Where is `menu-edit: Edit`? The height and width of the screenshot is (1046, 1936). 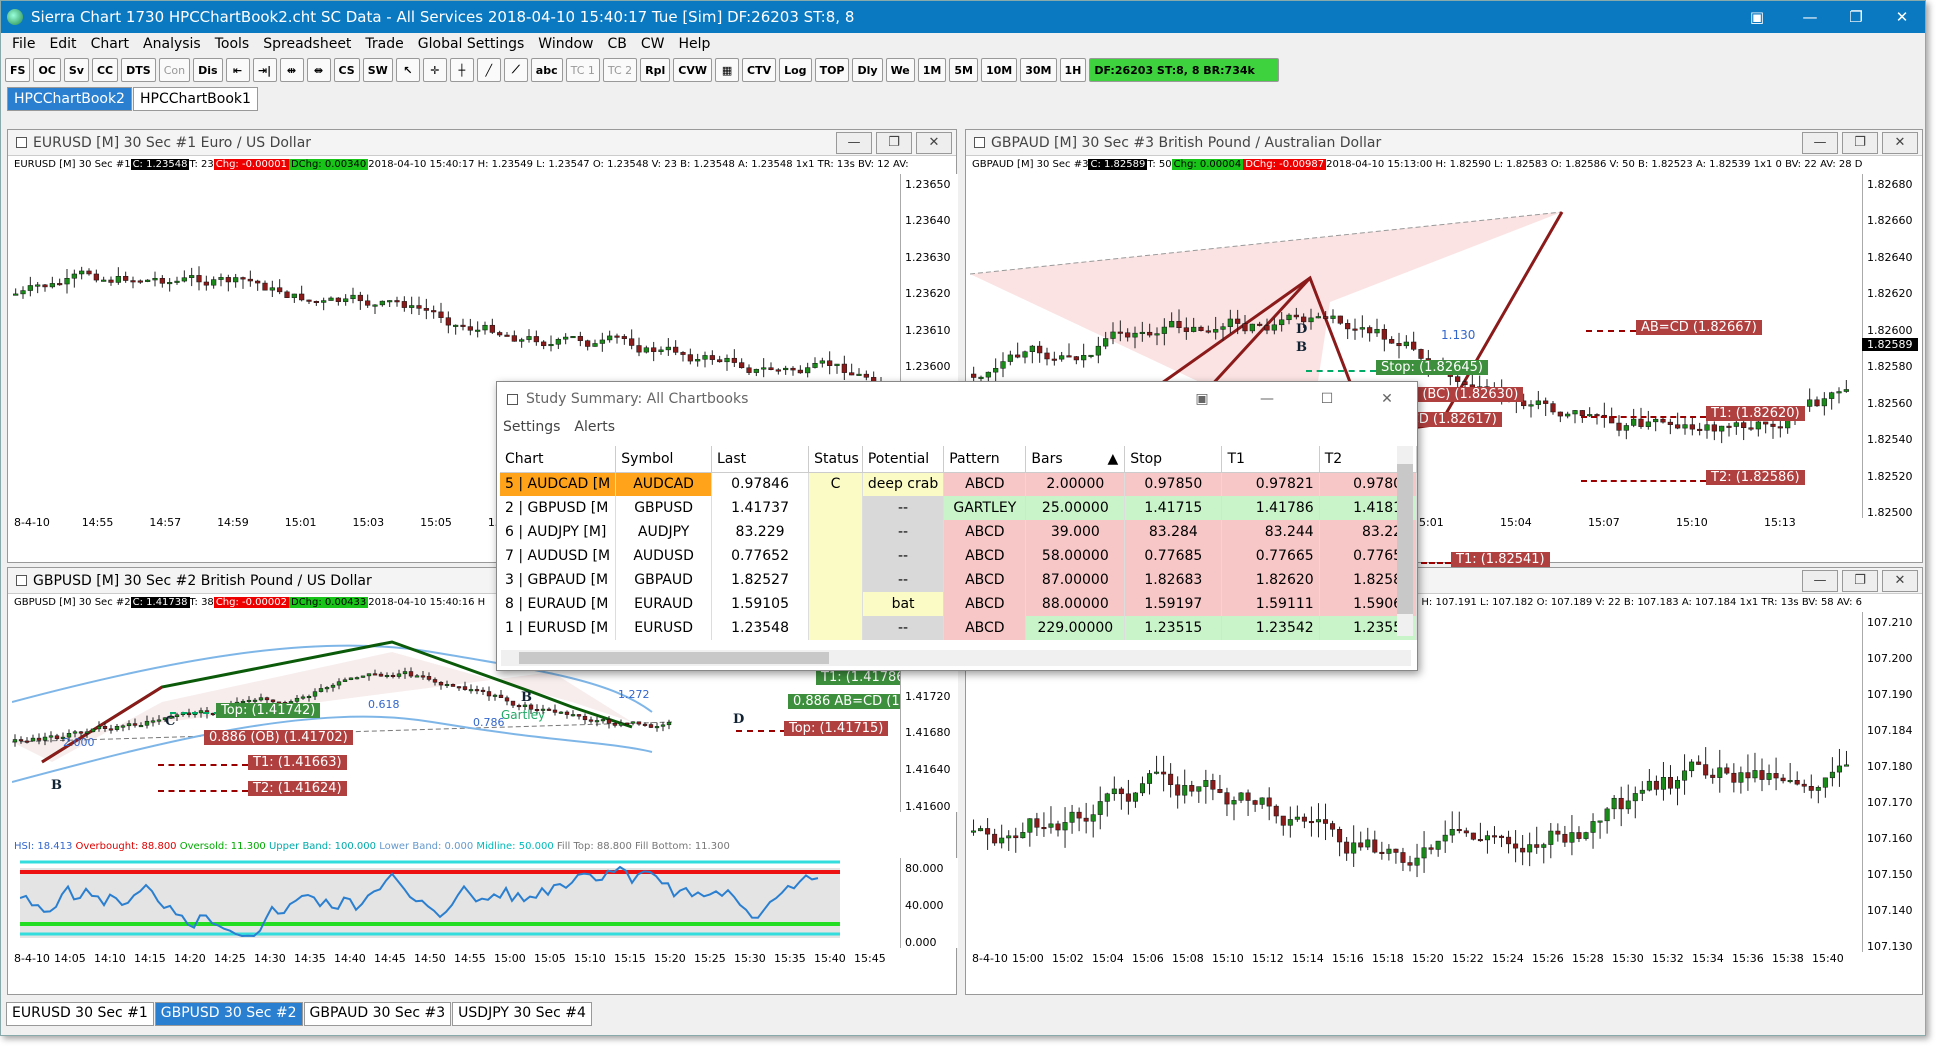 menu-edit: Edit is located at coordinates (62, 44).